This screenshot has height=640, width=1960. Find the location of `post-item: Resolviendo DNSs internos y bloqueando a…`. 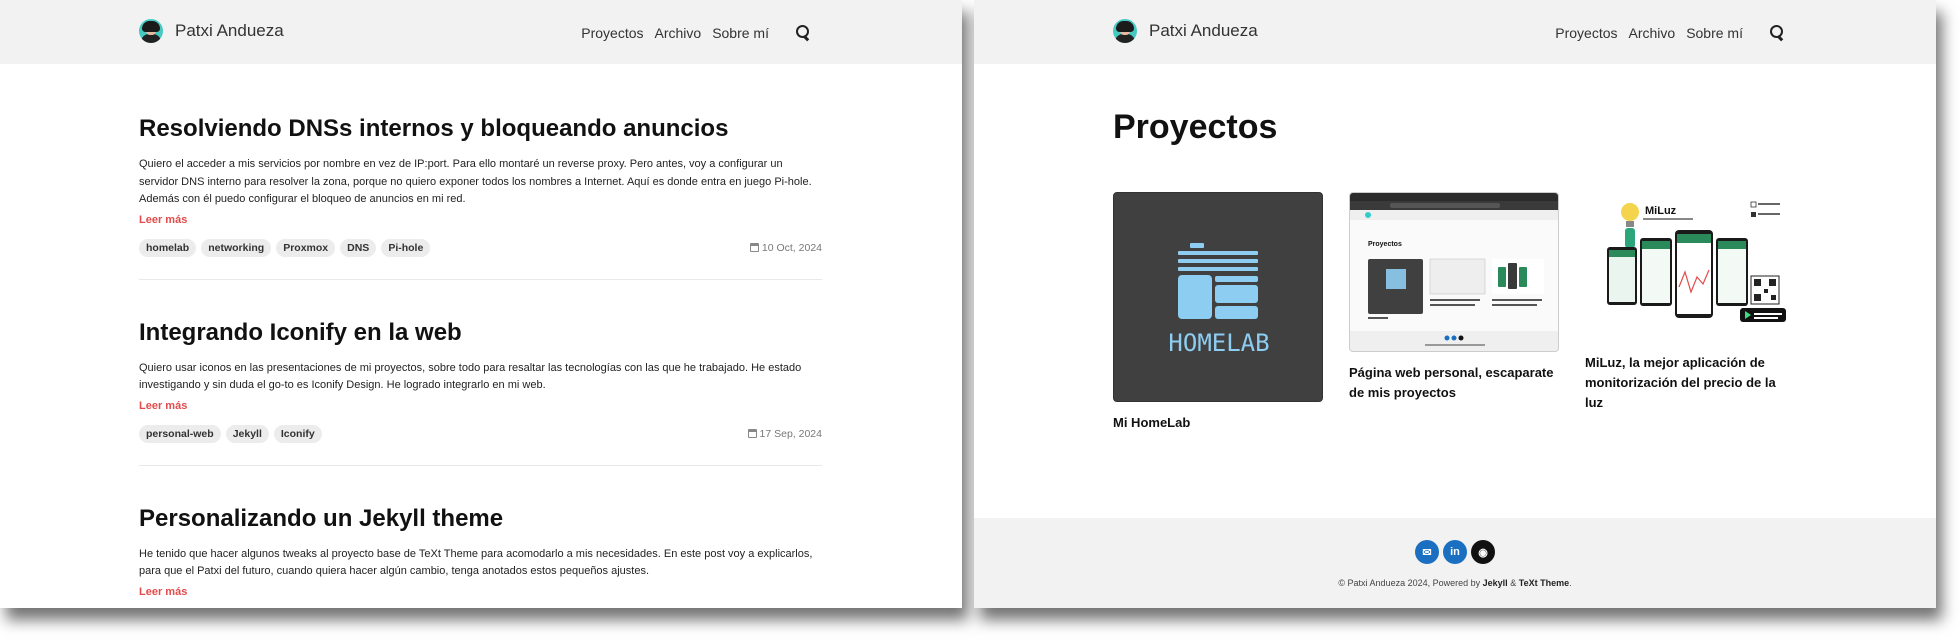

post-item: Resolviendo DNSs internos y bloqueando a… is located at coordinates (480, 172).